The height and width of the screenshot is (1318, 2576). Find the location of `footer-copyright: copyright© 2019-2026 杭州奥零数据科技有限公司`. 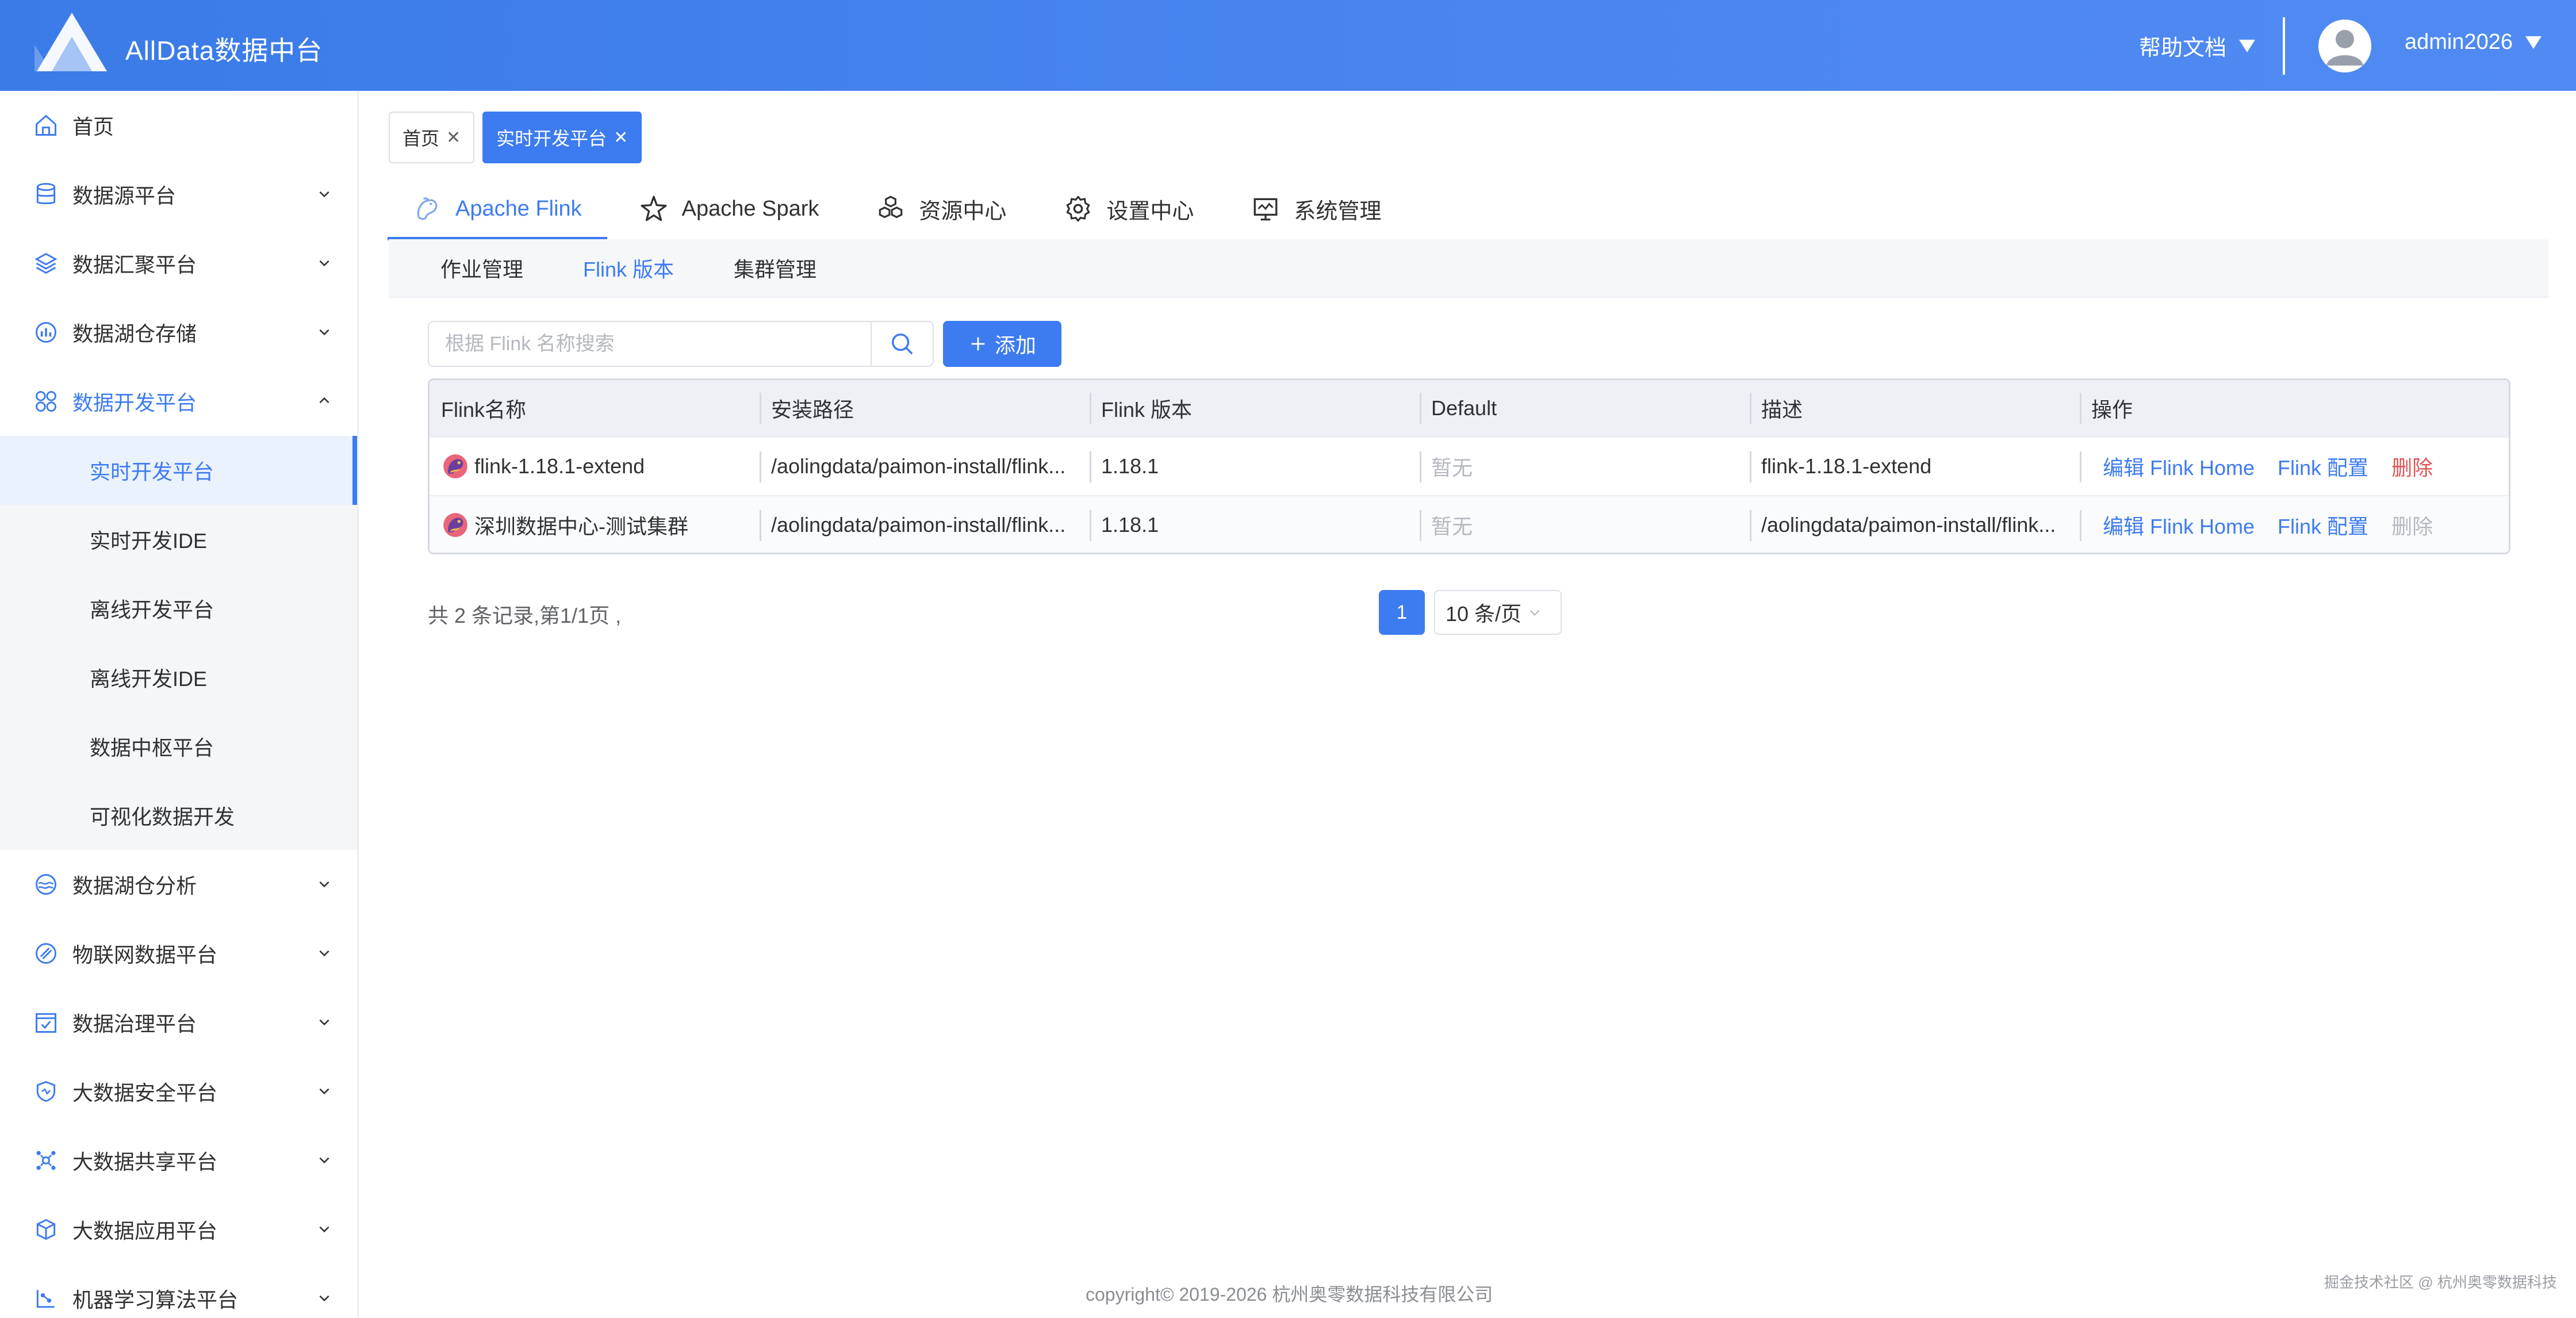

footer-copyright: copyright© 2019-2026 杭州奥零数据科技有限公司 is located at coordinates (1289, 1294).